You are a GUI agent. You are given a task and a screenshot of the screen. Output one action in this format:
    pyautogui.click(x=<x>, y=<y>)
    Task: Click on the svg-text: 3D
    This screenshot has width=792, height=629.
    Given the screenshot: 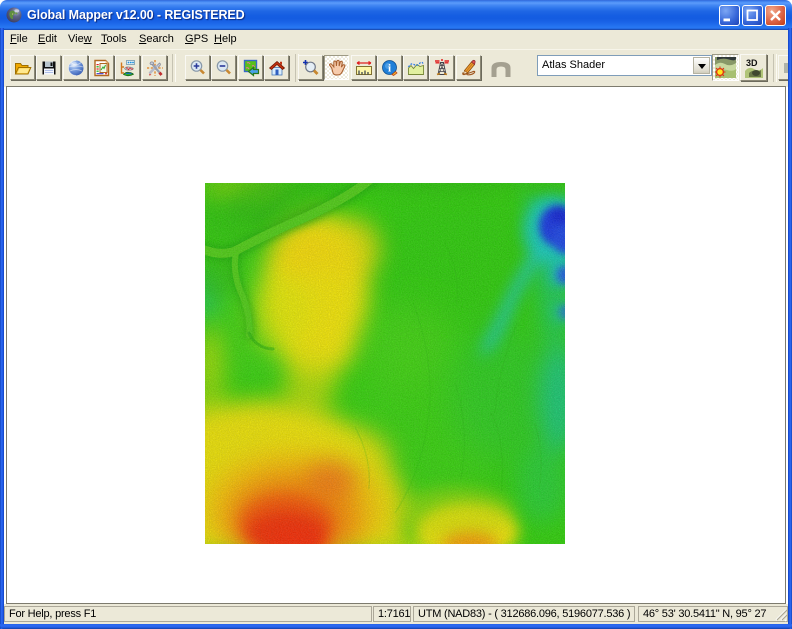 What is the action you would take?
    pyautogui.click(x=752, y=63)
    